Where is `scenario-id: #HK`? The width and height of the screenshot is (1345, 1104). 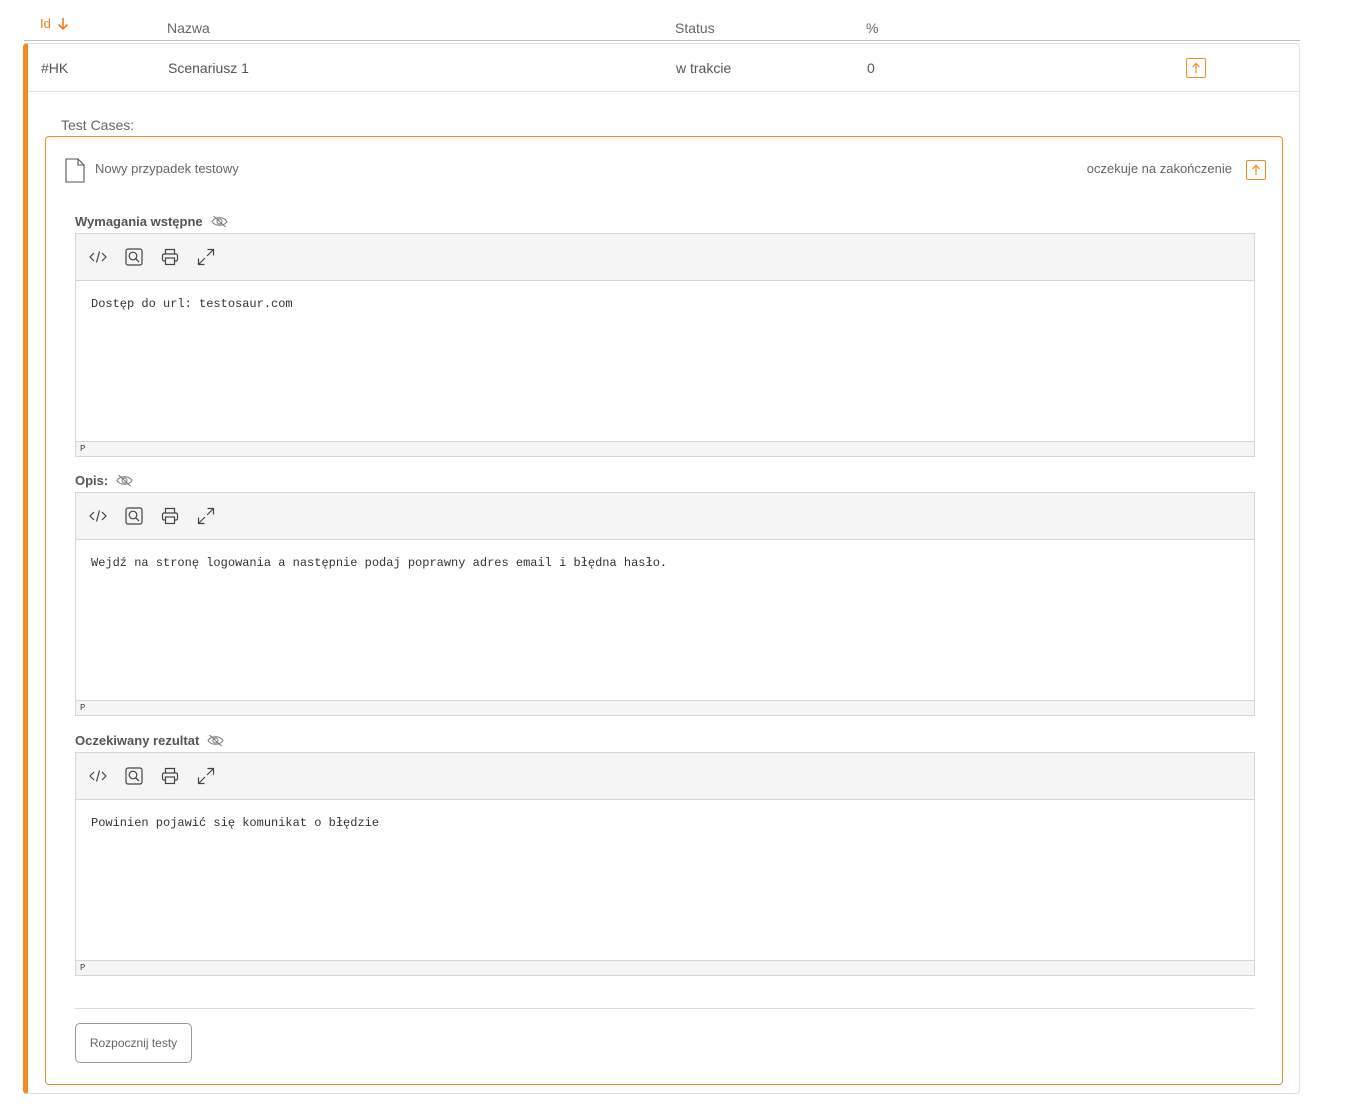 scenario-id: #HK is located at coordinates (55, 68).